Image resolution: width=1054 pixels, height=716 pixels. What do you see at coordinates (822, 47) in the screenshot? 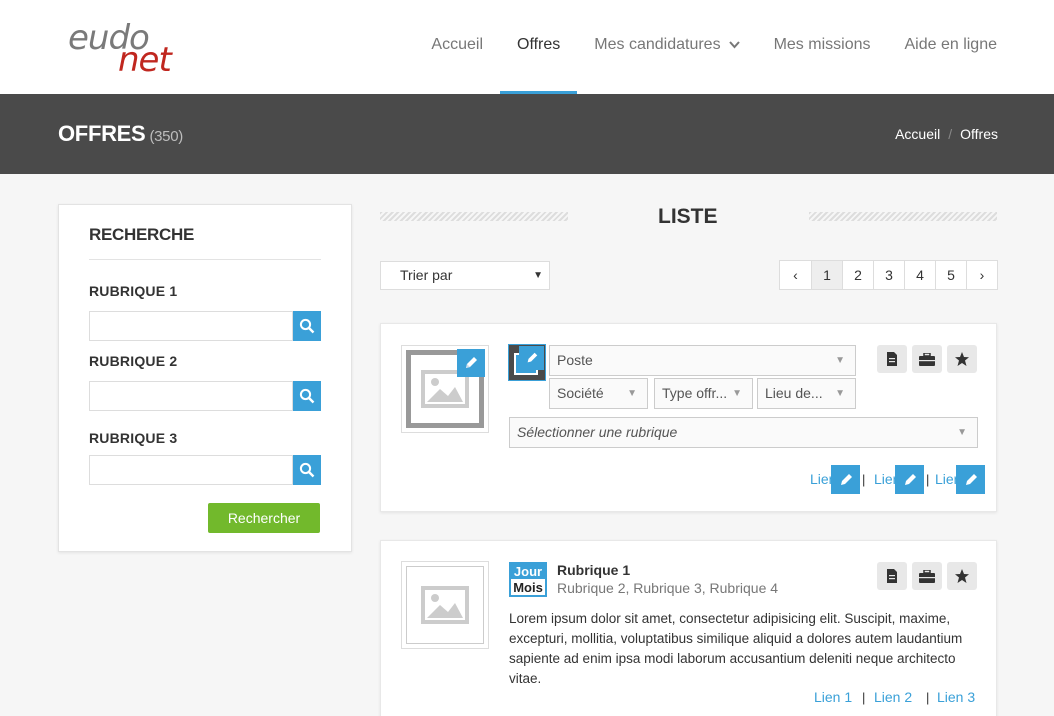
I see `nav-mes-missions: Mes missions` at bounding box center [822, 47].